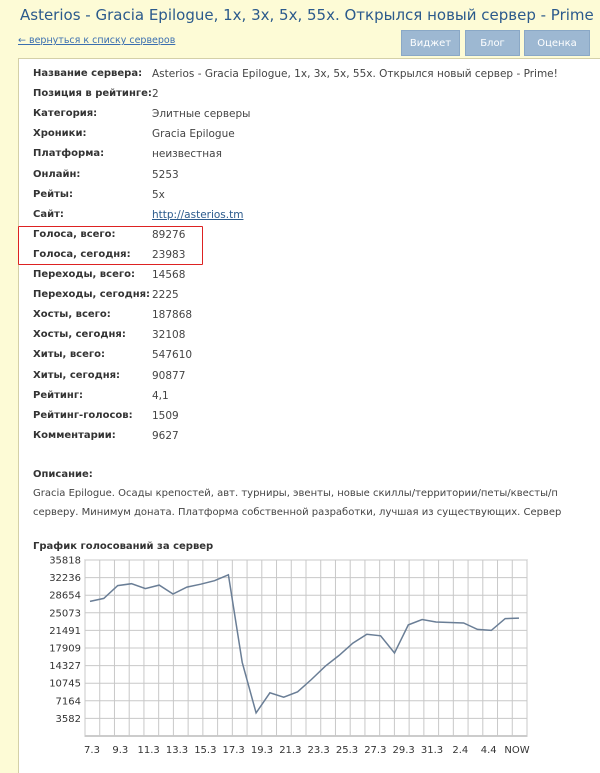 This screenshot has width=600, height=773. Describe the element at coordinates (65, 666) in the screenshot. I see `y-tick-label: 14327` at that location.